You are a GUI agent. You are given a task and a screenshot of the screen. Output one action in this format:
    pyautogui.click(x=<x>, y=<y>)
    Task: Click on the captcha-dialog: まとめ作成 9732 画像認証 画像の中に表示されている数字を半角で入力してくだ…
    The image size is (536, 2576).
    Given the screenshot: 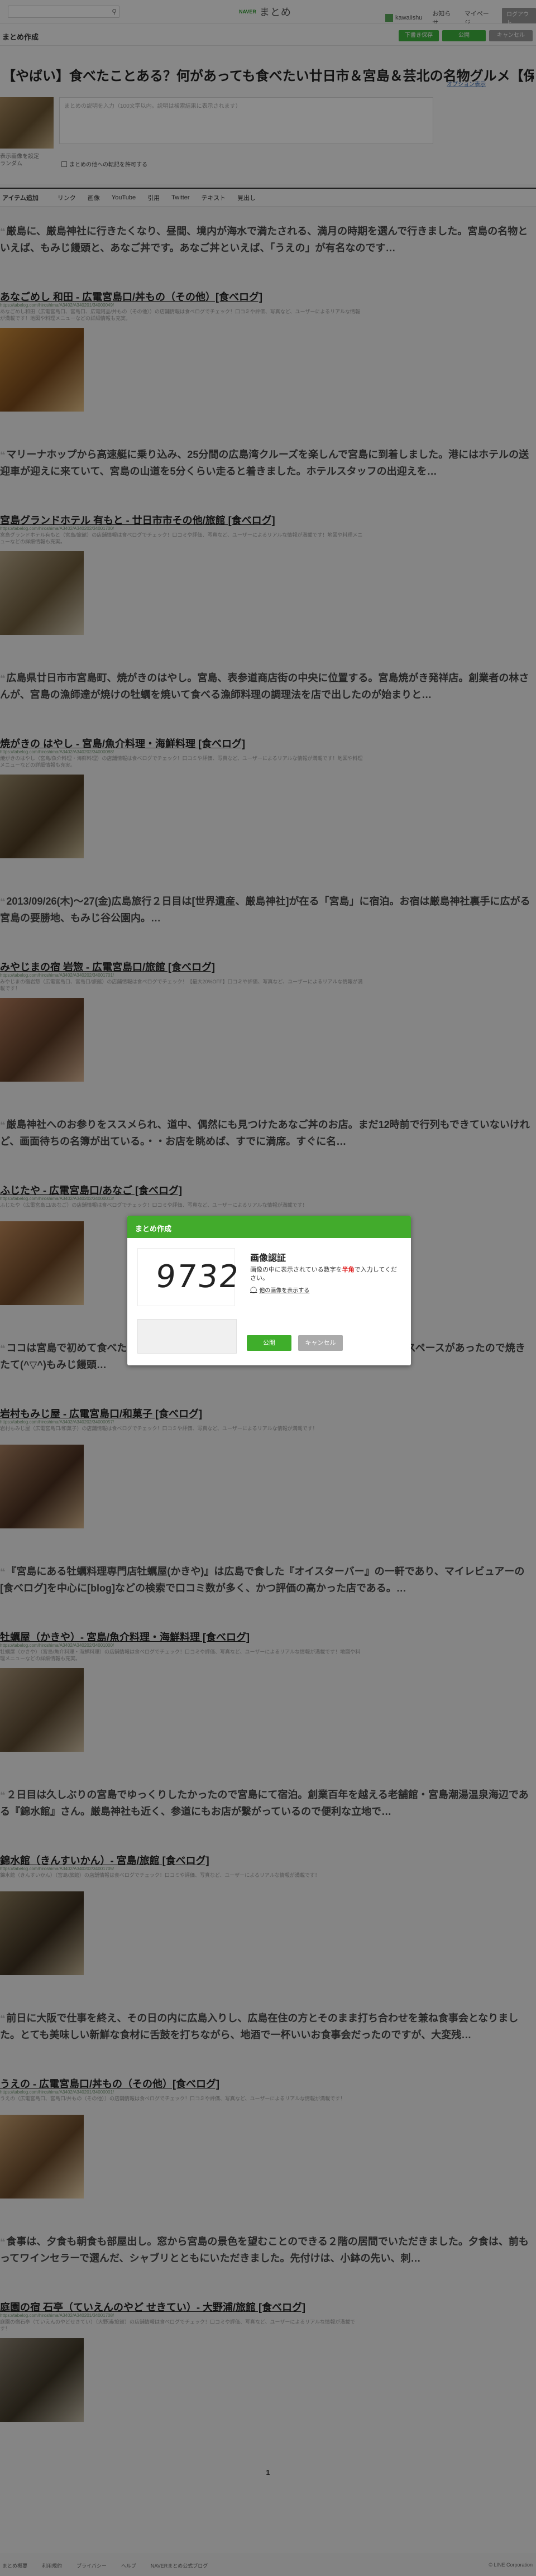 What is the action you would take?
    pyautogui.click(x=269, y=1290)
    